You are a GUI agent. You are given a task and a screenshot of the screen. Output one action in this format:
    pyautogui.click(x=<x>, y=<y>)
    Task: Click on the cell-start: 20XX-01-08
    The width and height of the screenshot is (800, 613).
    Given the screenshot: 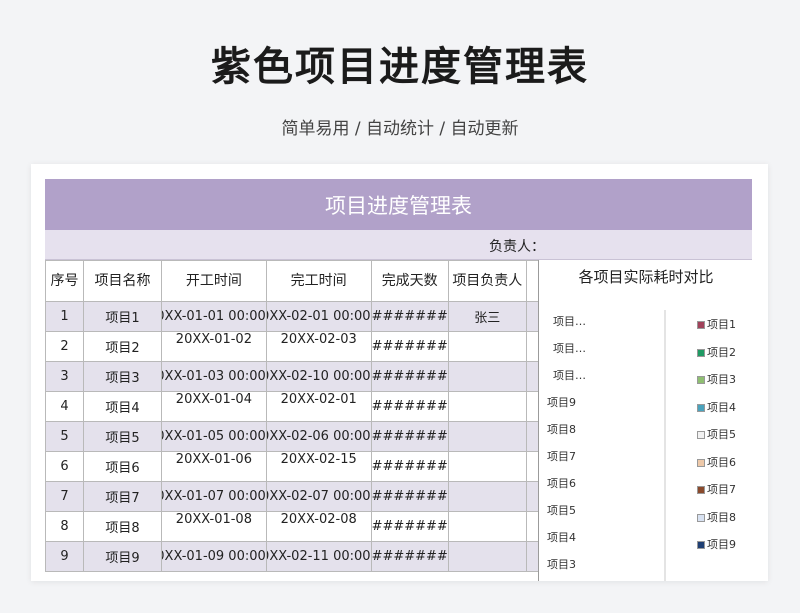 What is the action you would take?
    pyautogui.click(x=214, y=526)
    